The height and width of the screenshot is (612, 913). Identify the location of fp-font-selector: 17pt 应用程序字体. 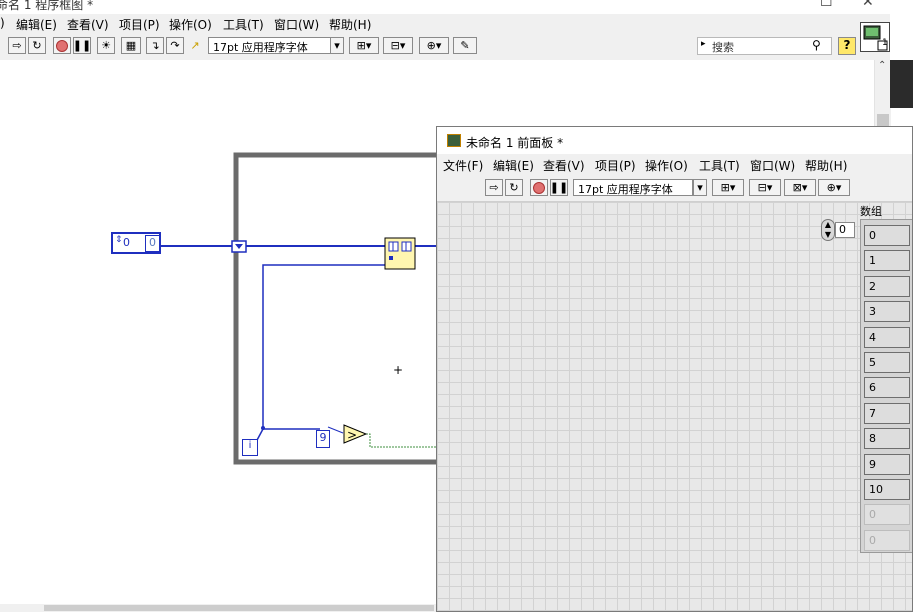
(633, 187).